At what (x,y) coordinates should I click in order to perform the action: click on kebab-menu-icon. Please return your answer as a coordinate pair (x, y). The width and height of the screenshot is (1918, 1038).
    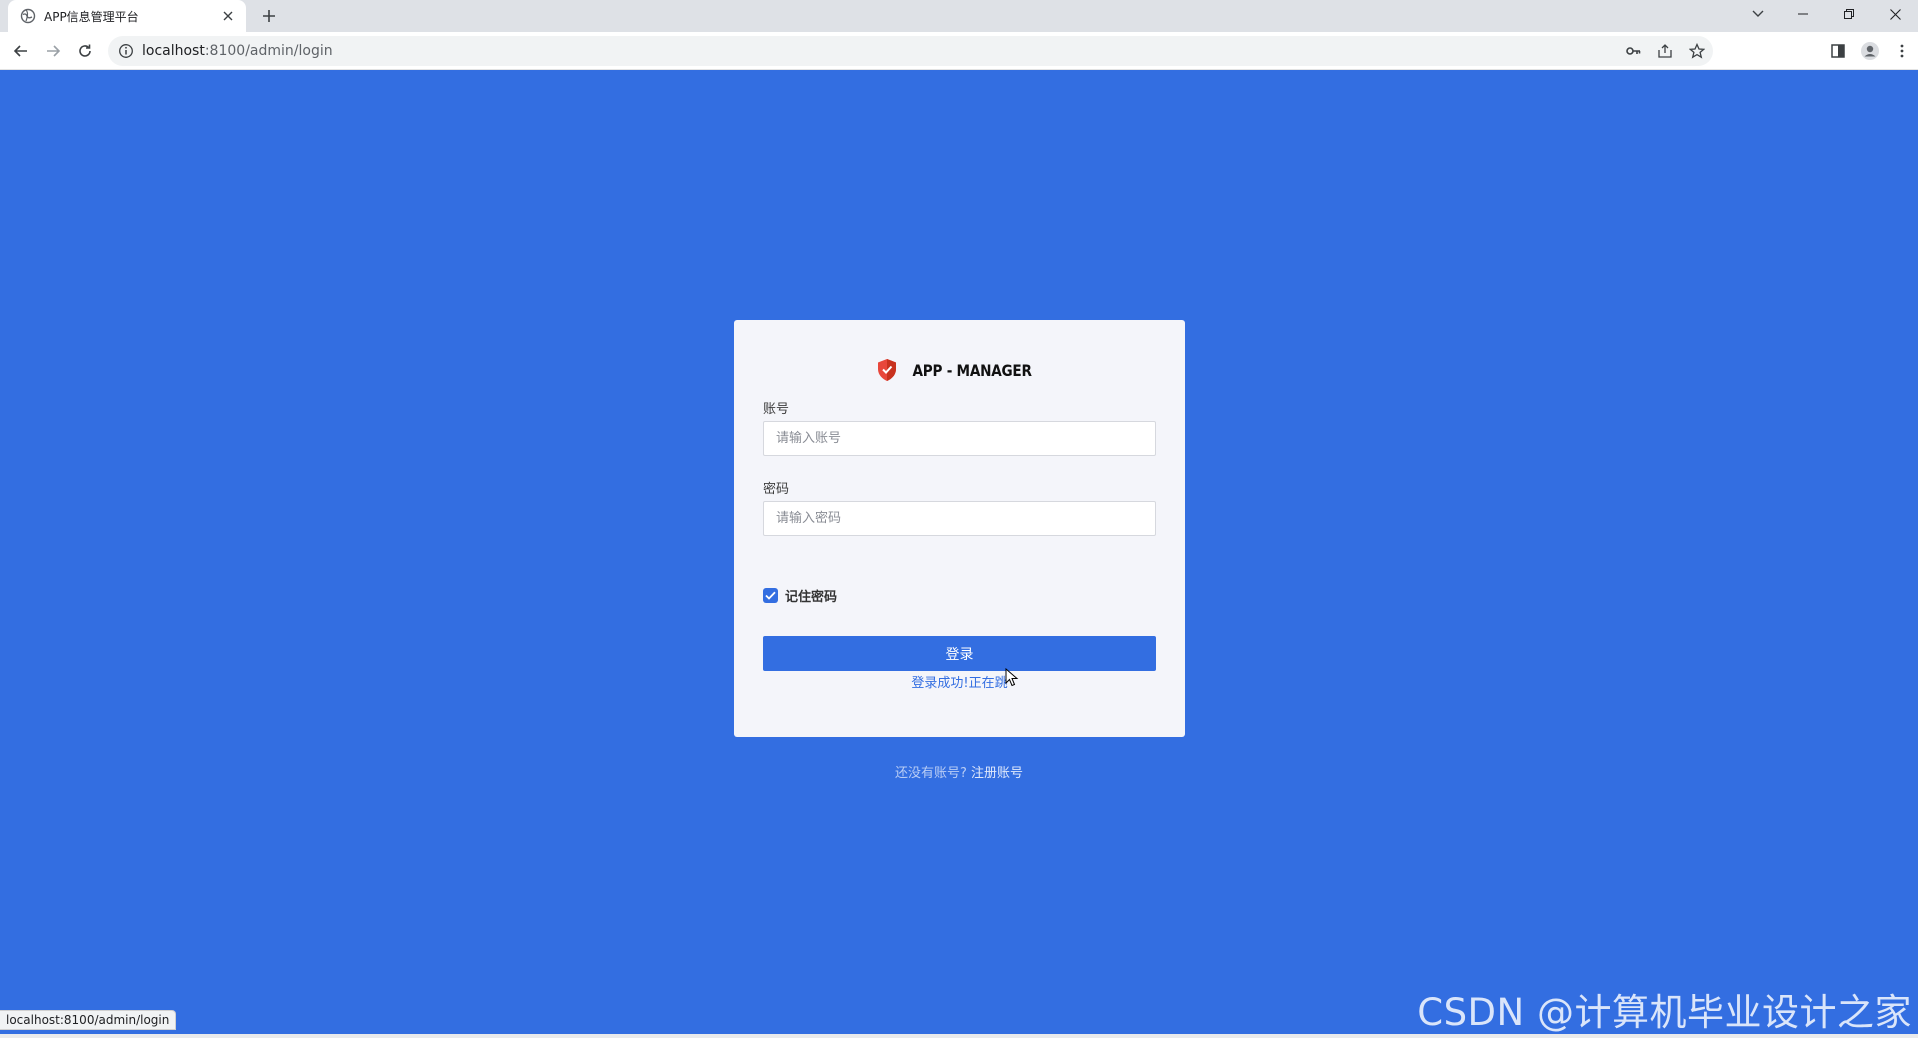
    Looking at the image, I should click on (1902, 51).